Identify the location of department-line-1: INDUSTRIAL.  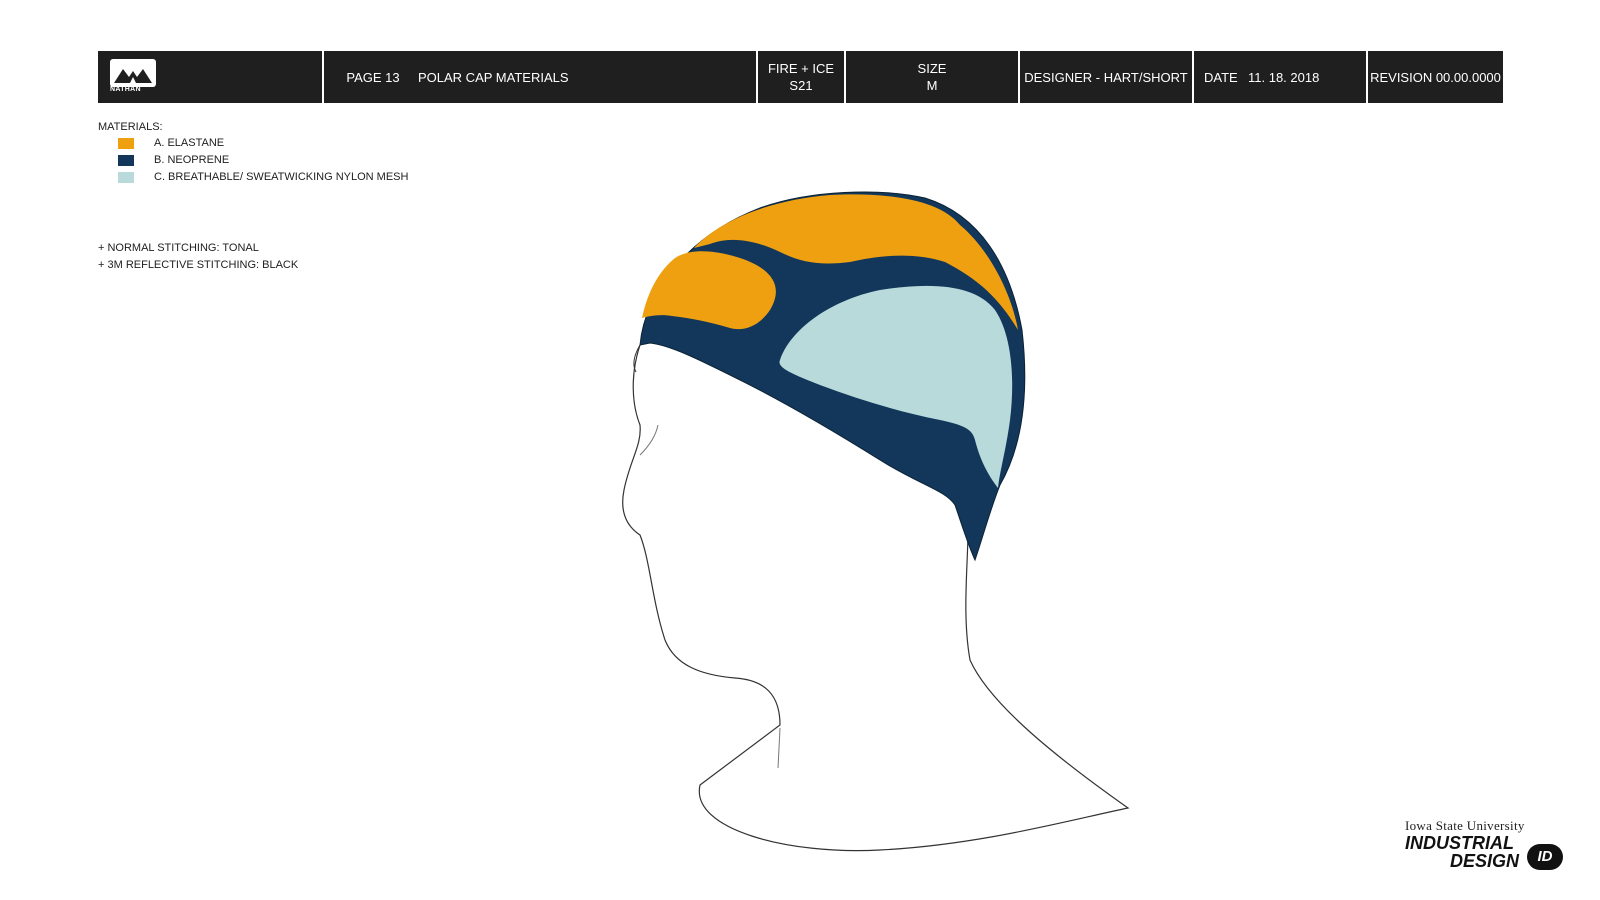
(1459, 843).